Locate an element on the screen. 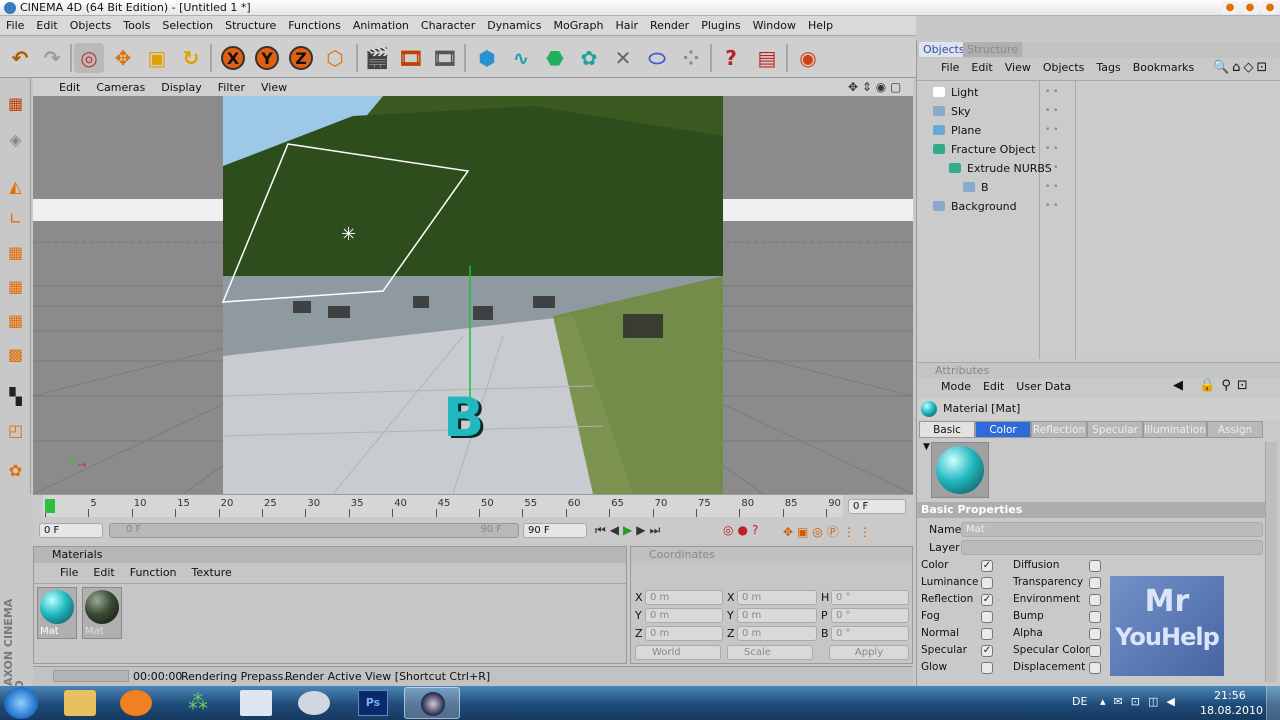  show-desktop-button is located at coordinates (1273, 703).